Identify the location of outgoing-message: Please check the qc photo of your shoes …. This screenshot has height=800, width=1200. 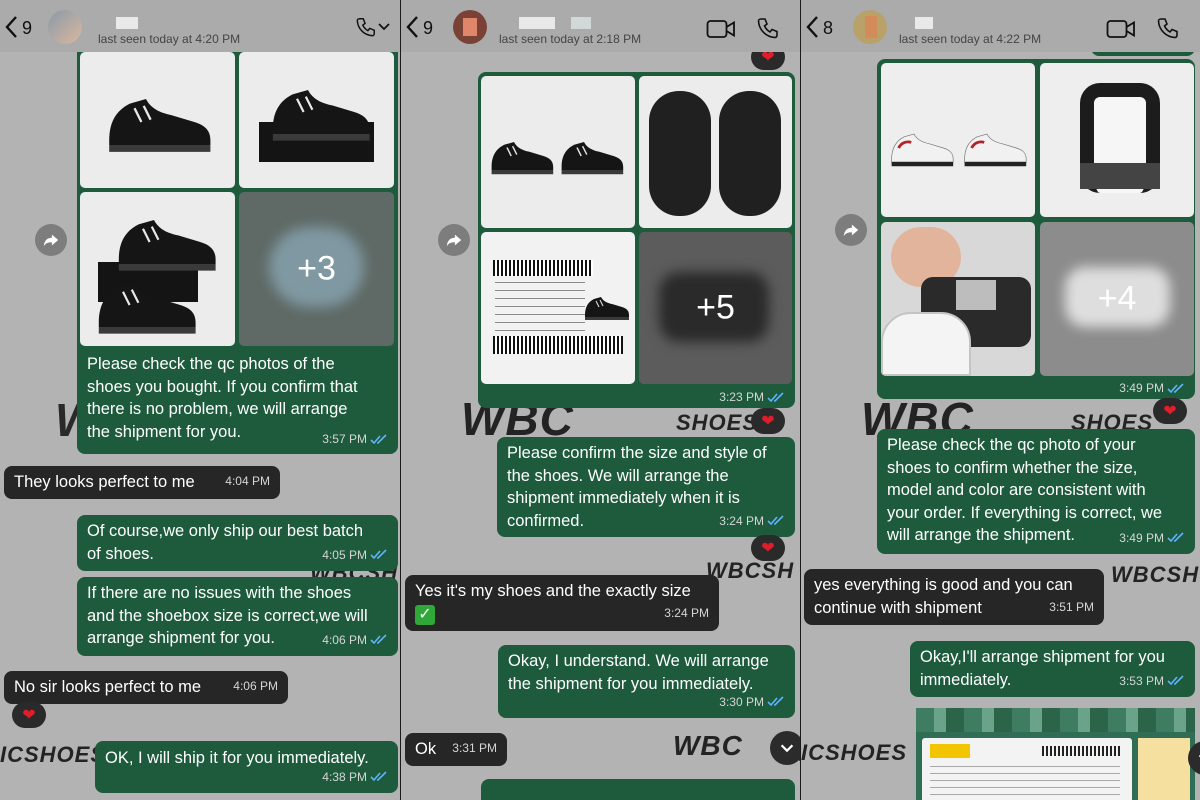
(1036, 491).